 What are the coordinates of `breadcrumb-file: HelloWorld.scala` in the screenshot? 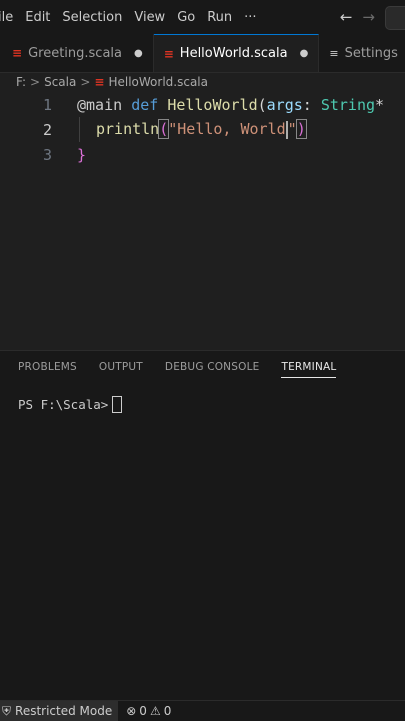 It's located at (158, 82).